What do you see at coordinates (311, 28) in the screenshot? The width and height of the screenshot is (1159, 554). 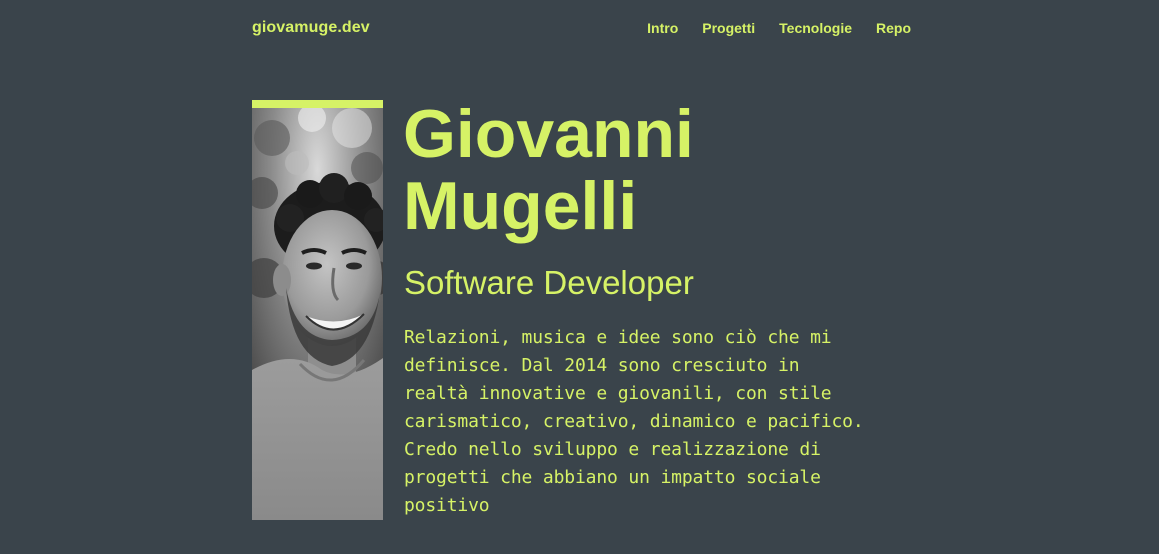 I see `site-logo: giovamuge.dev` at bounding box center [311, 28].